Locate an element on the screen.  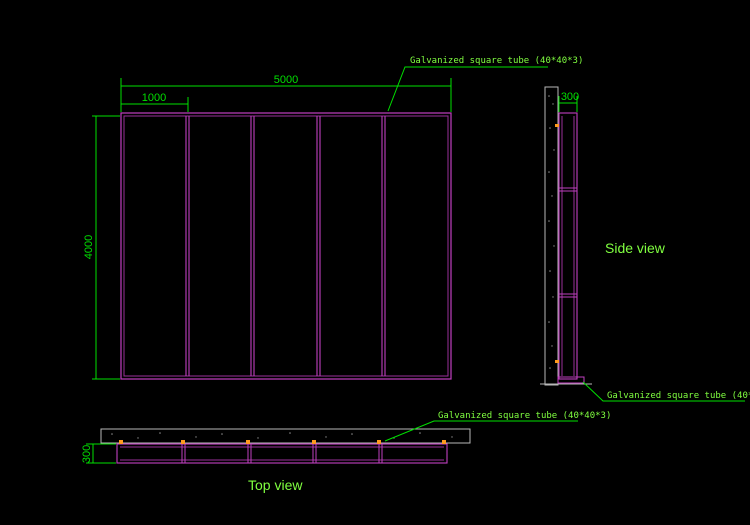
top-depth-label: 300 is located at coordinates (87, 454).